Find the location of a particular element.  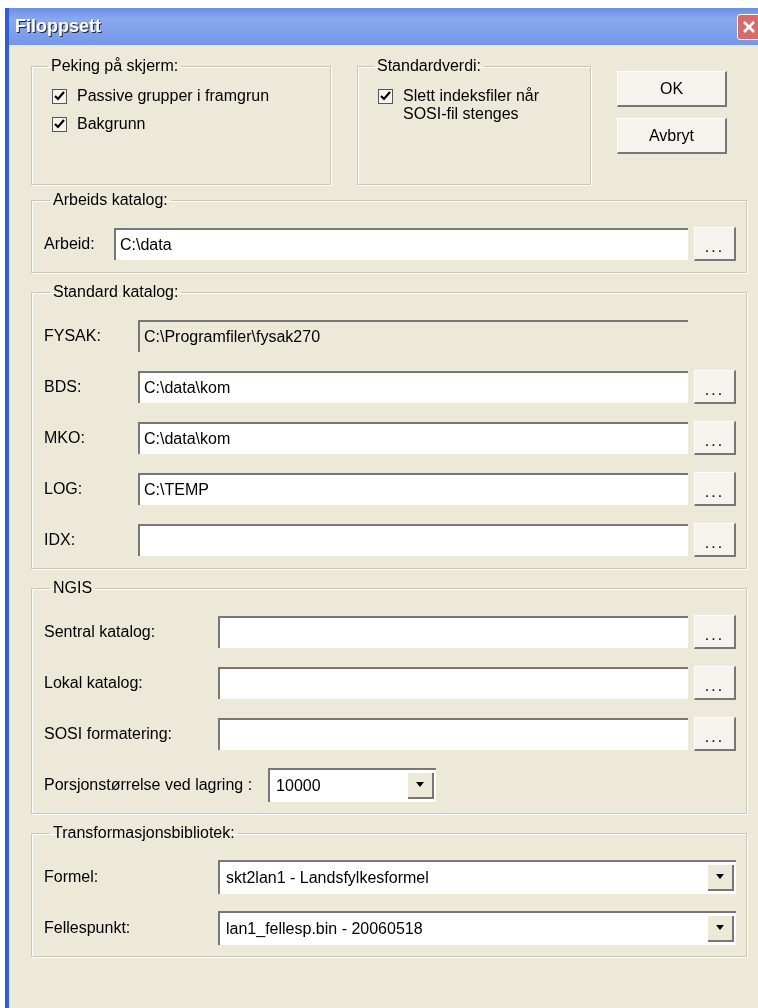

dialog-button: Avbryt is located at coordinates (672, 136).